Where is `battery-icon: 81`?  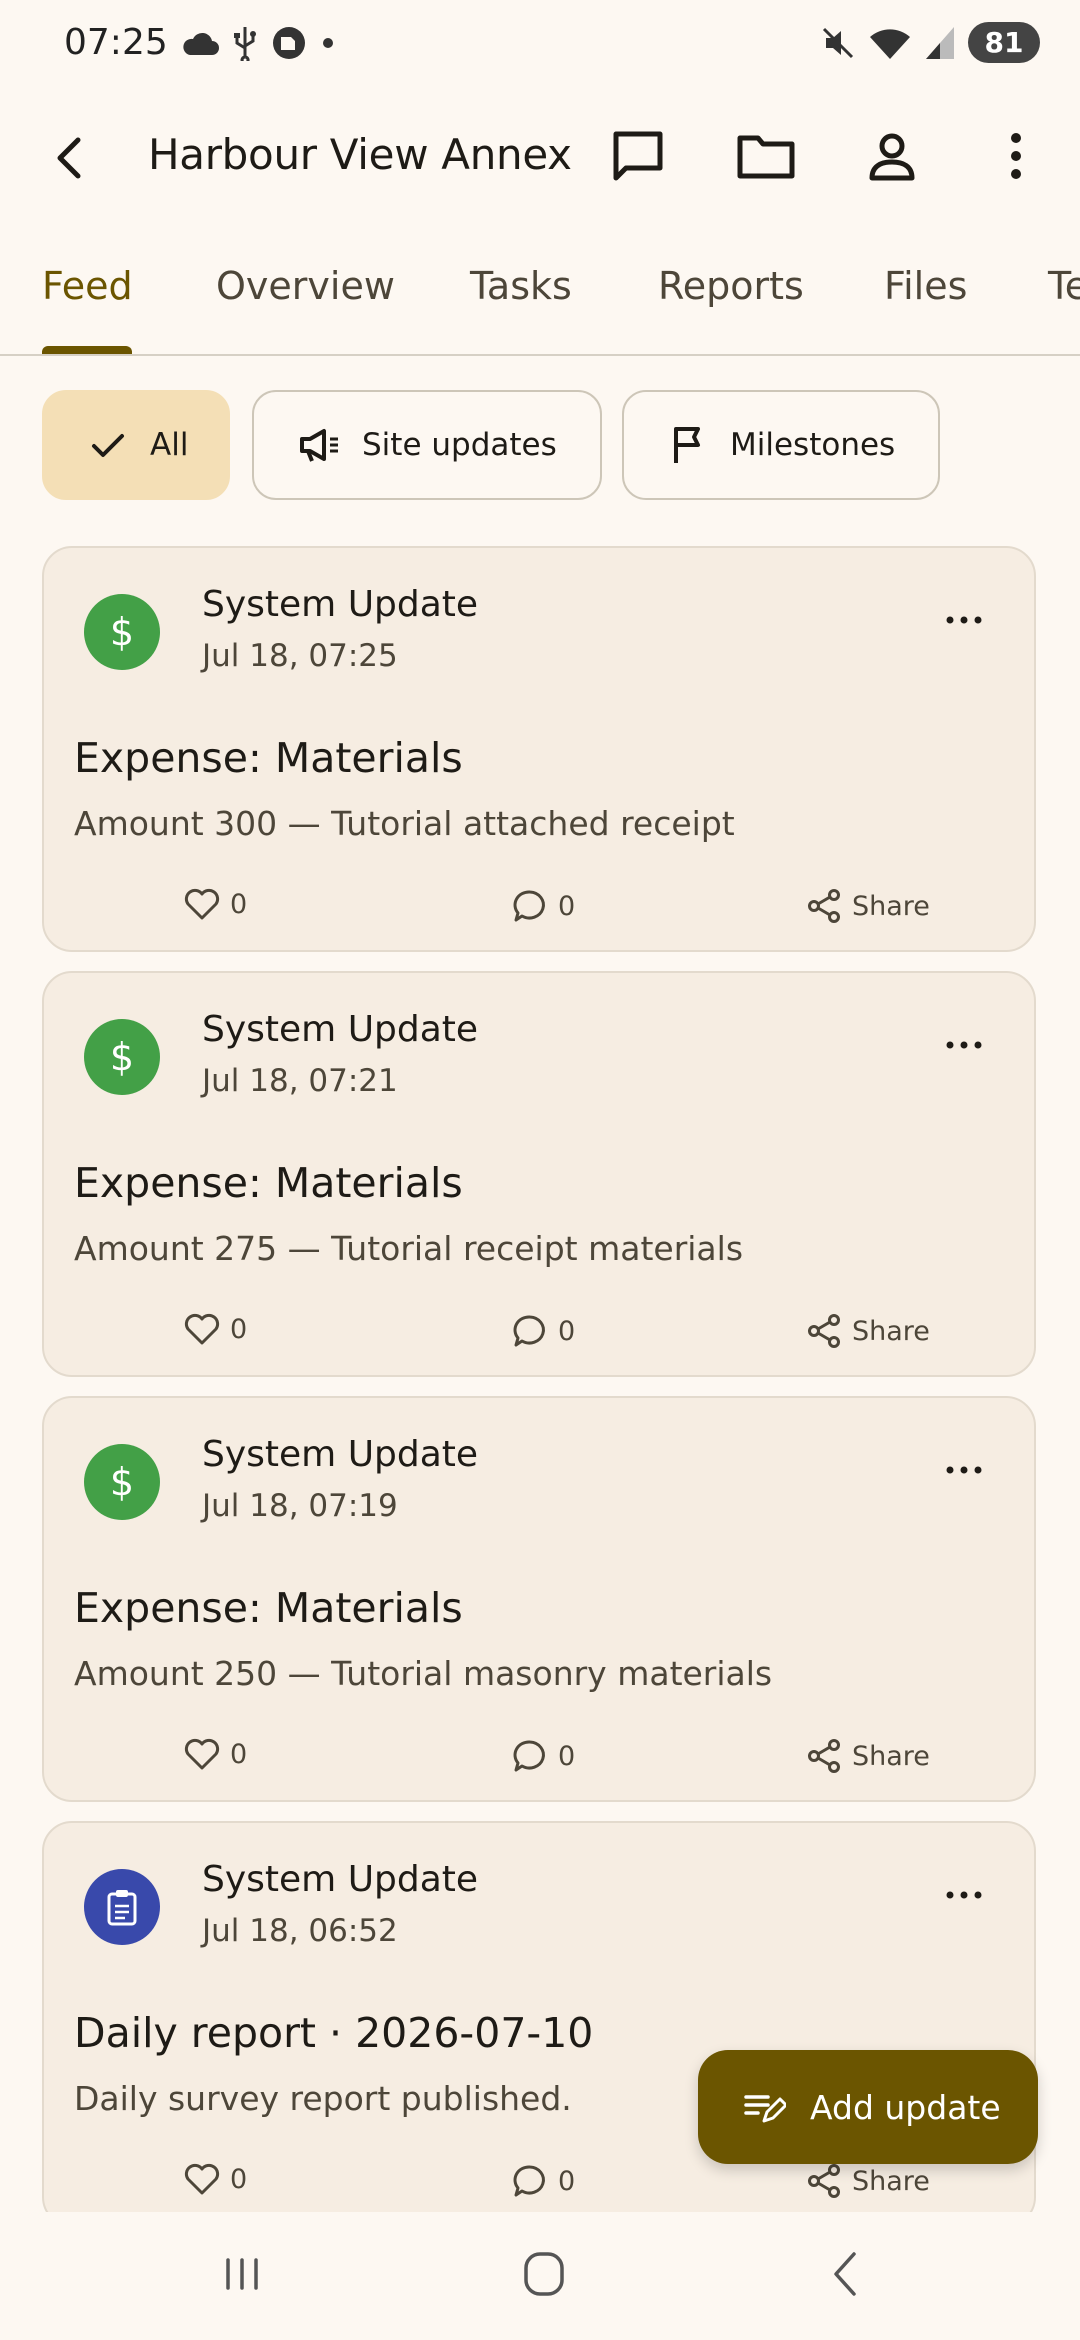 battery-icon: 81 is located at coordinates (1004, 42).